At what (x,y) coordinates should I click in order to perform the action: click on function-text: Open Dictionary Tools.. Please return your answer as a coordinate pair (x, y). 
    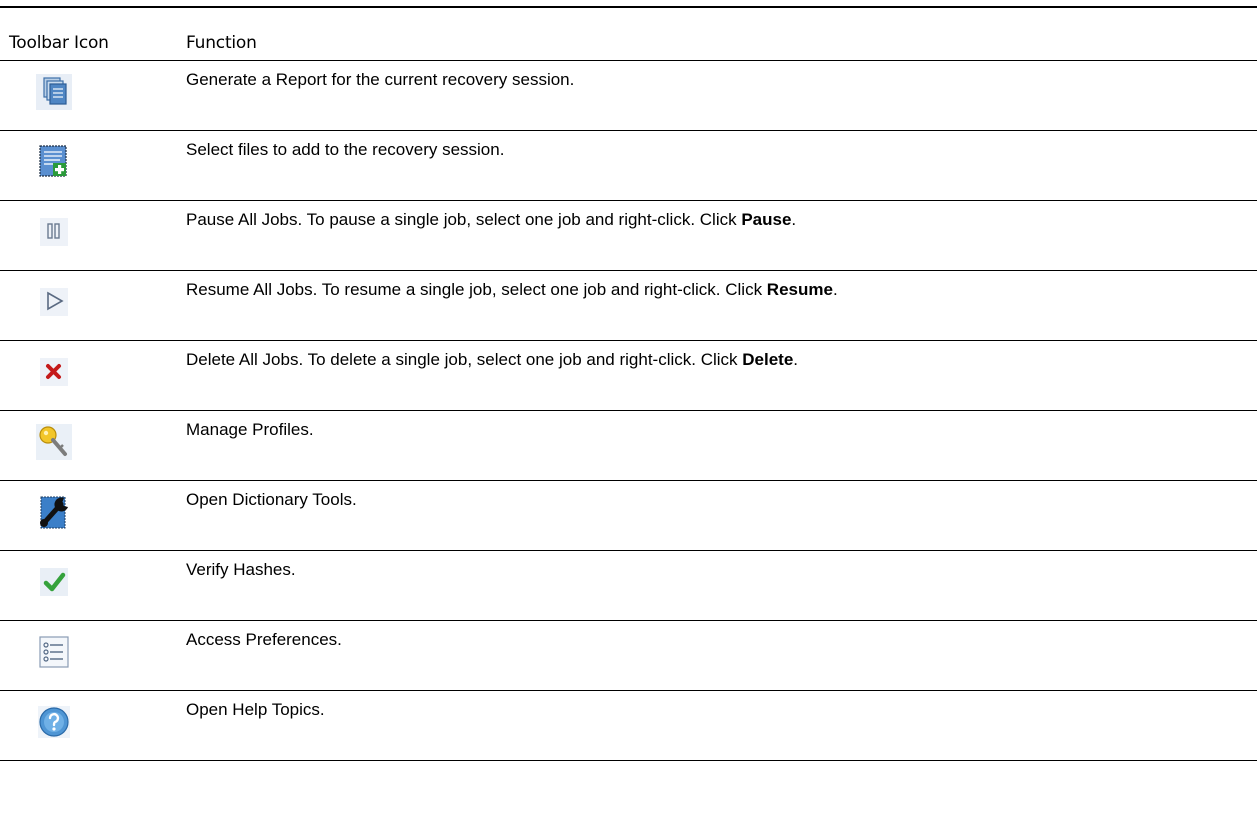
    Looking at the image, I should click on (271, 500).